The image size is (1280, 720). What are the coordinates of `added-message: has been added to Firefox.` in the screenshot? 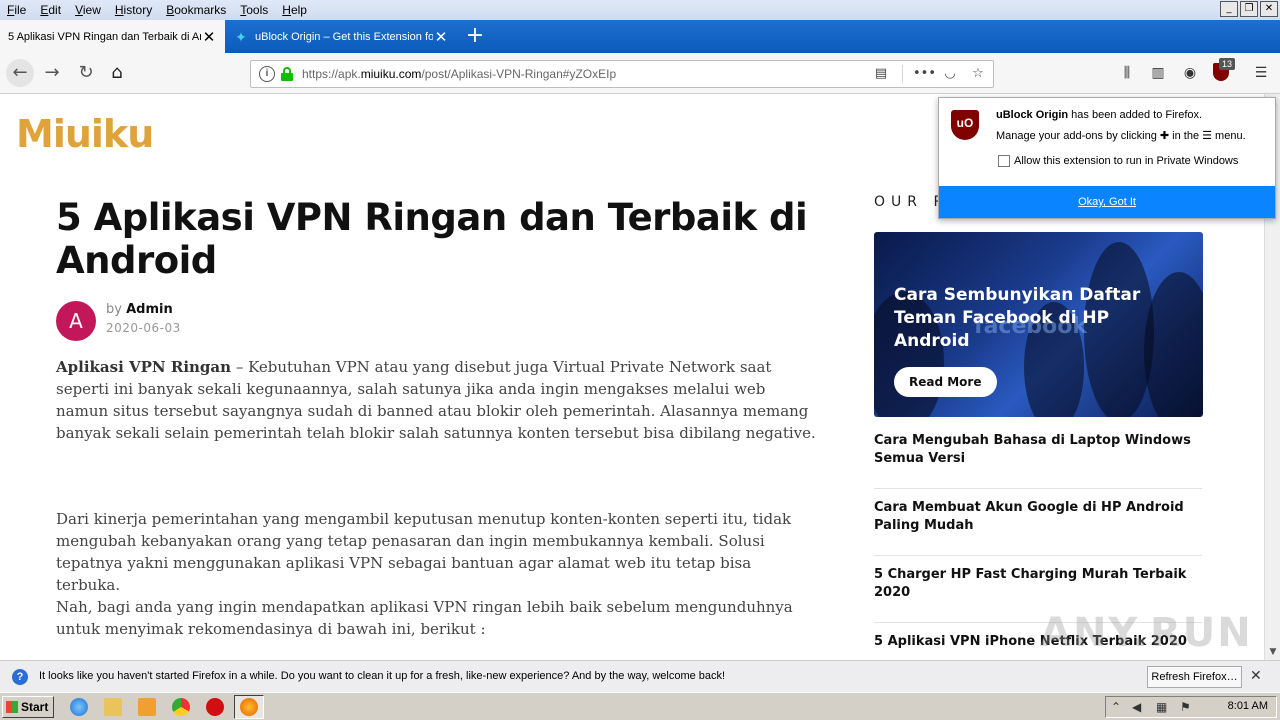 It's located at (1135, 115).